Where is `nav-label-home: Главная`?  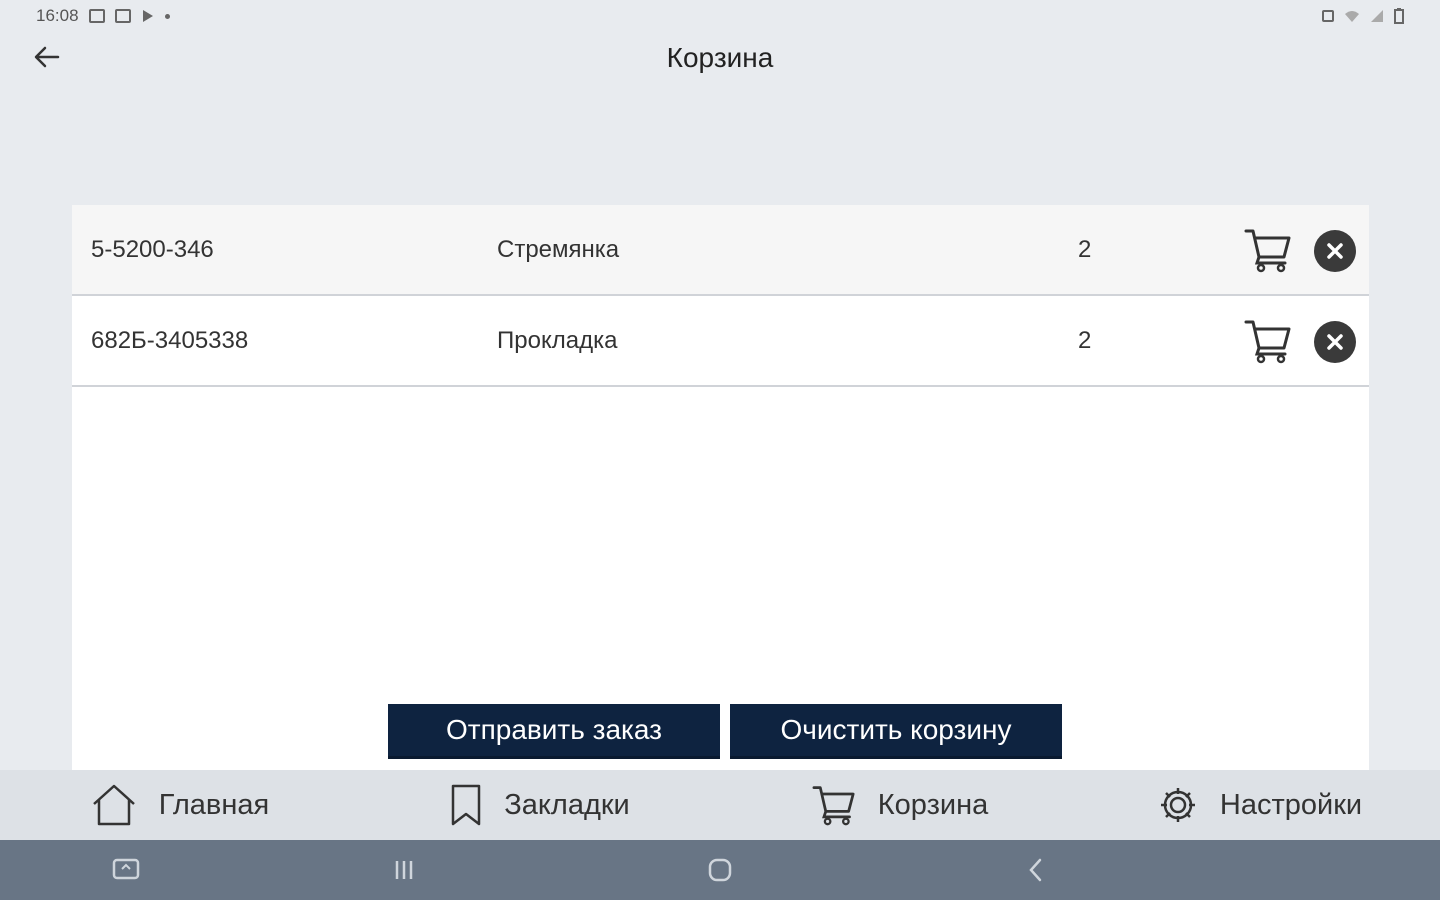
nav-label-home: Главная is located at coordinates (214, 804).